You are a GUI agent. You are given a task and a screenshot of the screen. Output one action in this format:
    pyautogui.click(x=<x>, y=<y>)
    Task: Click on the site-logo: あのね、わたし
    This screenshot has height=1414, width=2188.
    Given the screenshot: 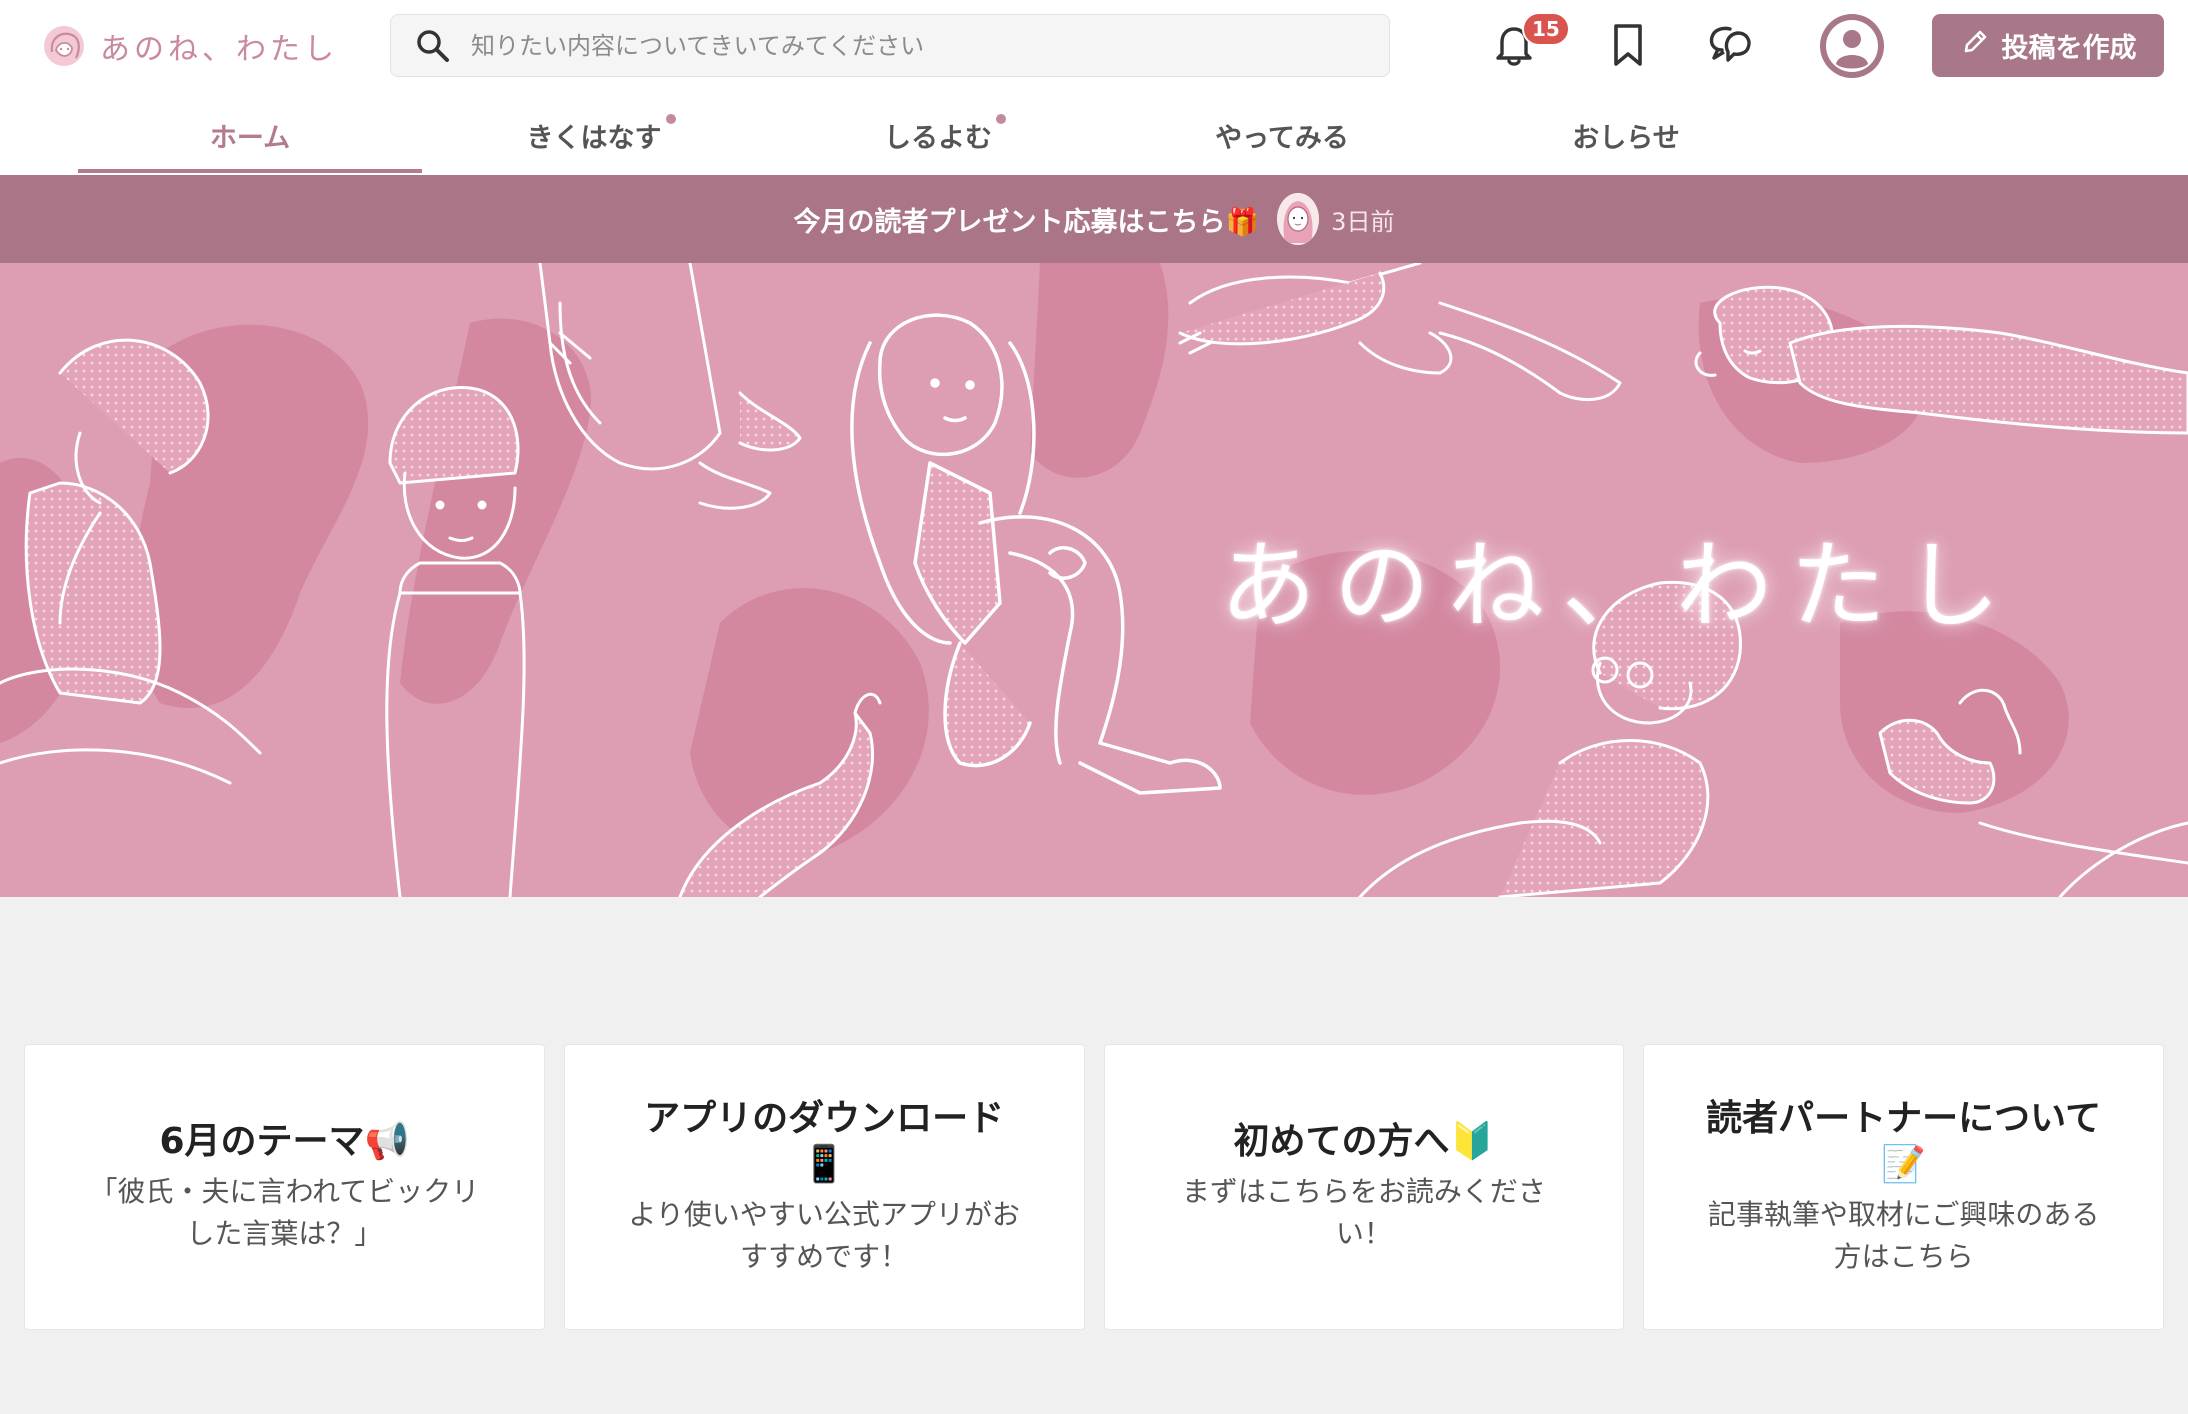 What is the action you would take?
    pyautogui.click(x=188, y=46)
    